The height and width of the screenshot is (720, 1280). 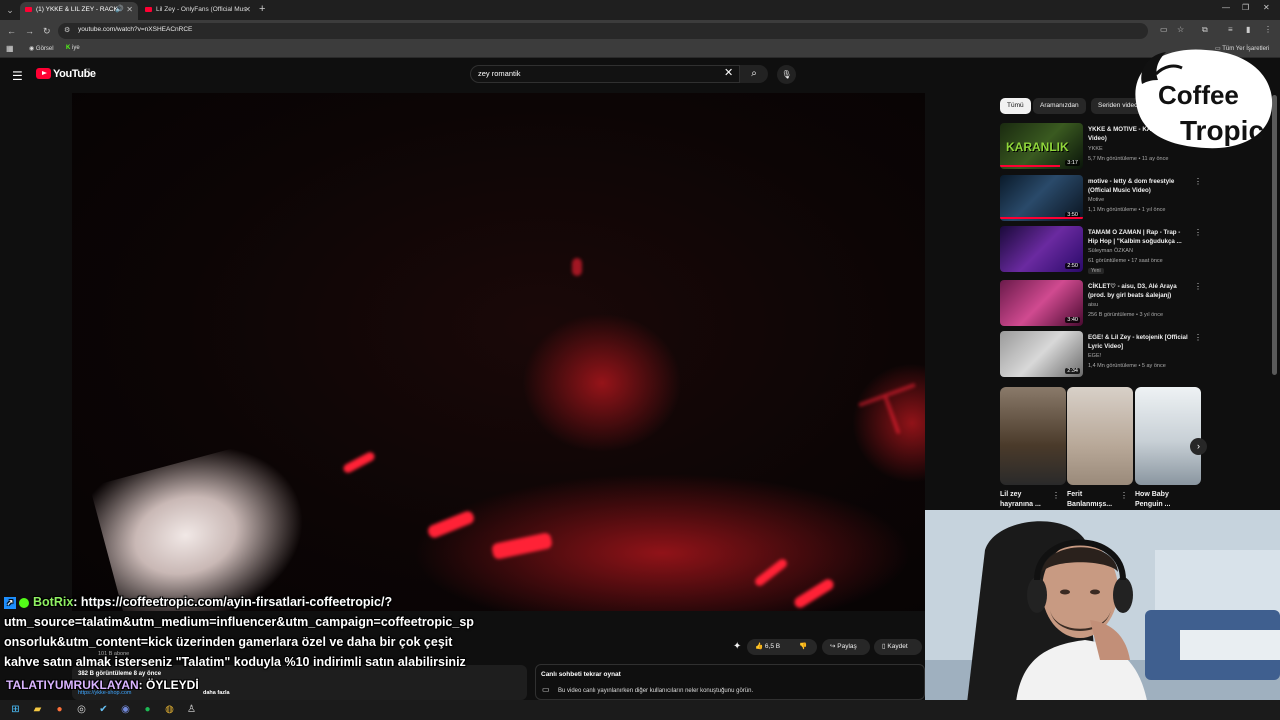 I want to click on site-info-icon: ⚙, so click(x=67, y=30).